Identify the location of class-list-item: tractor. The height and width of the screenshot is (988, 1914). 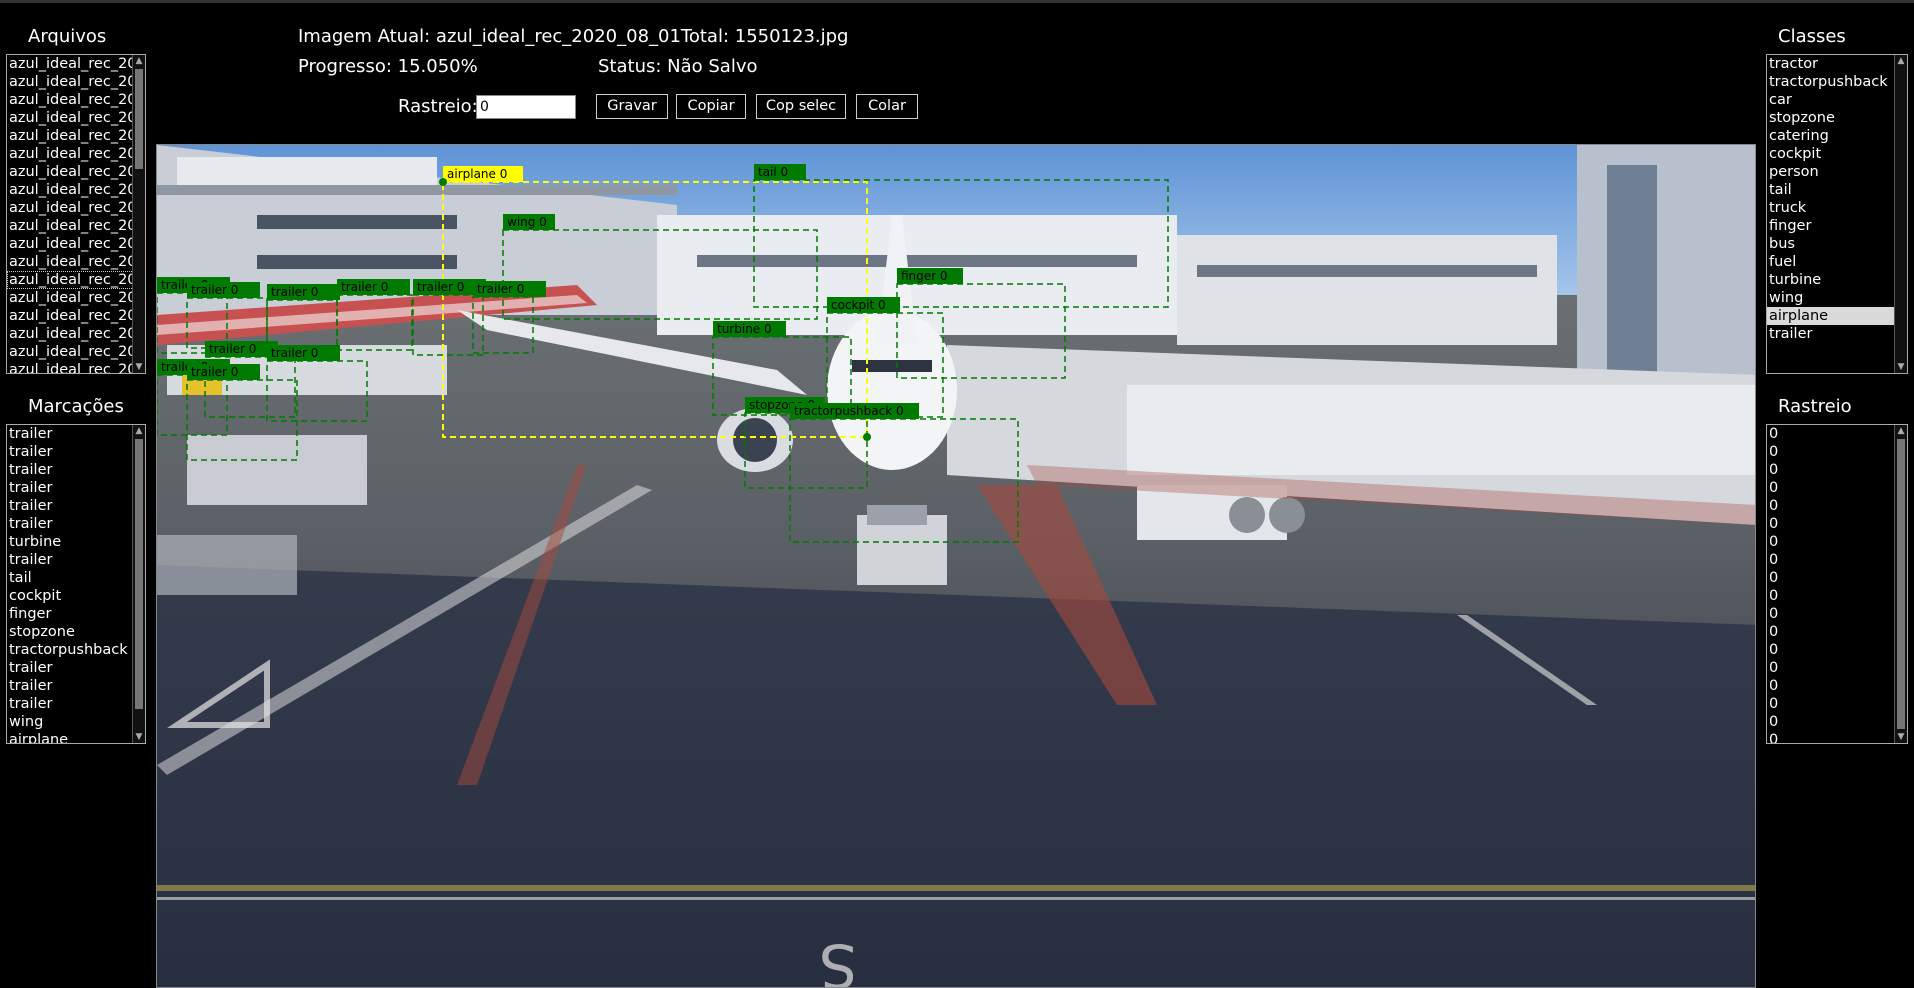
(1831, 64).